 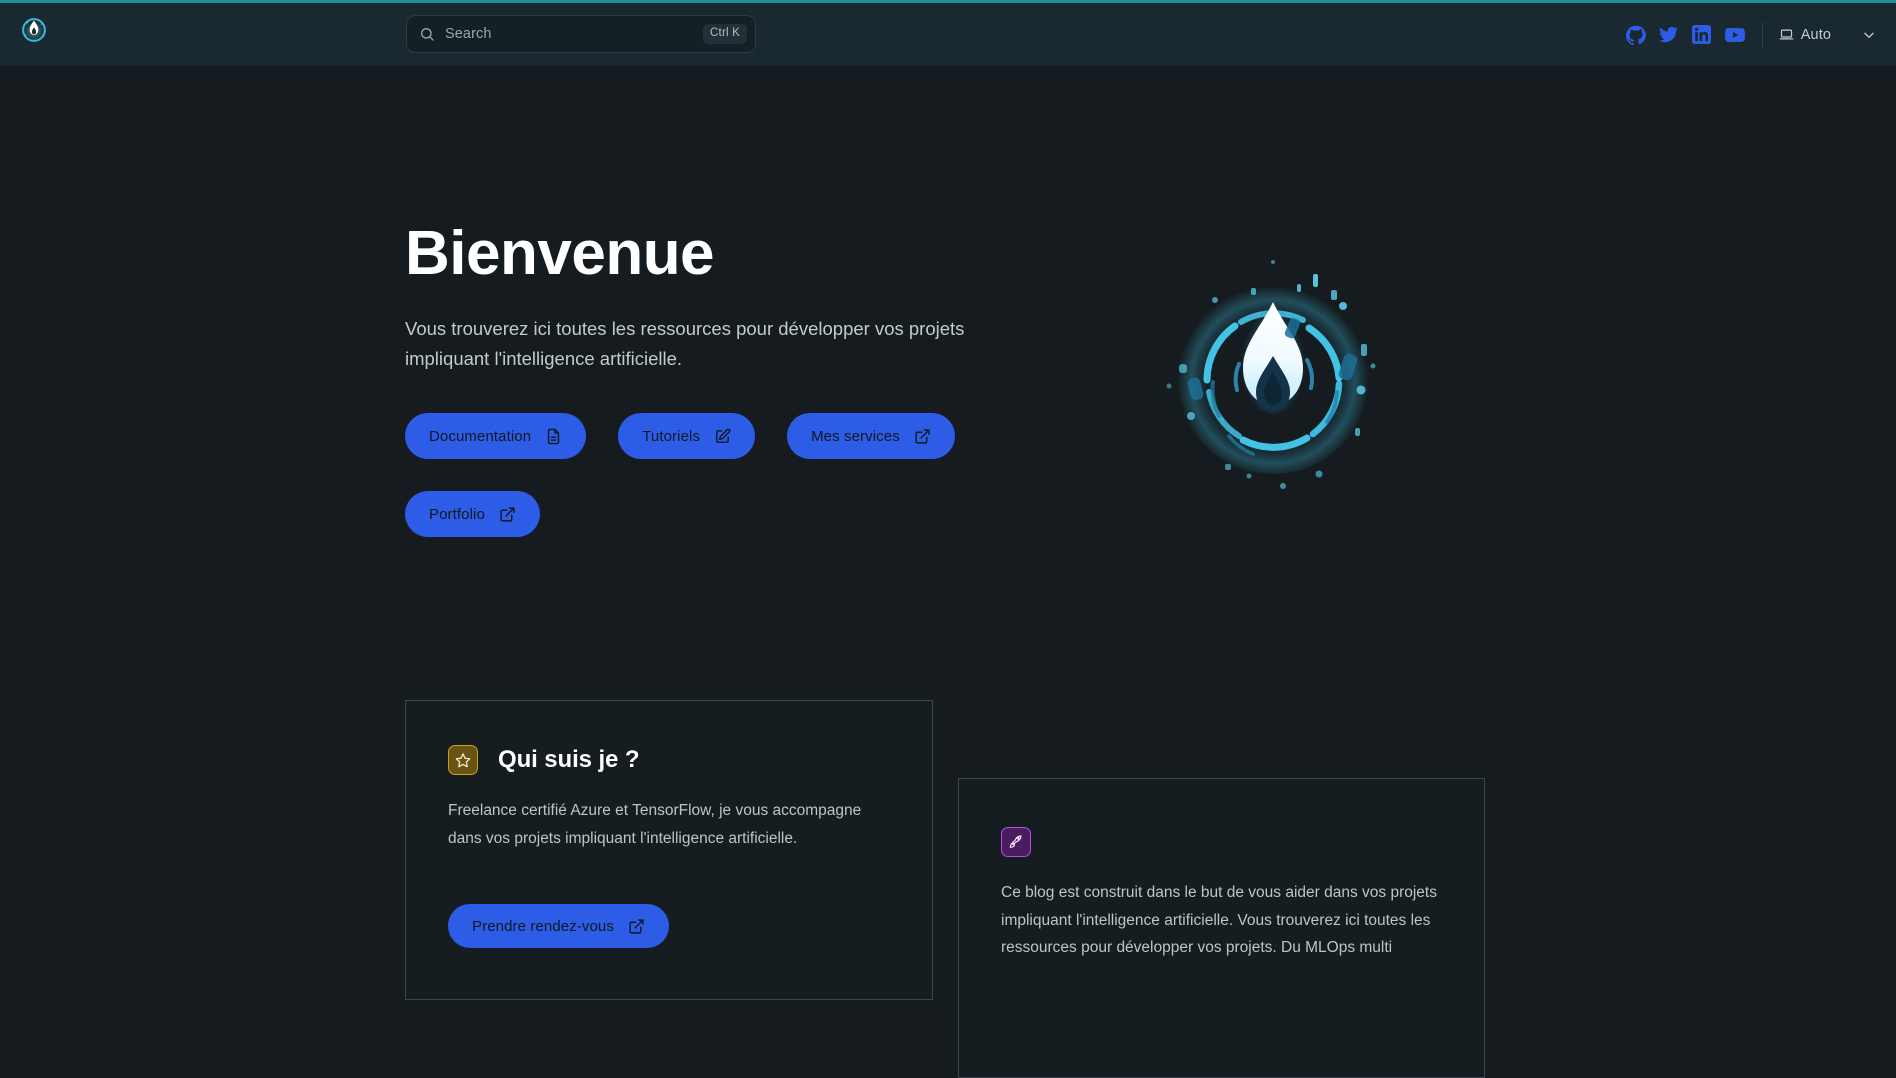 What do you see at coordinates (669, 900) in the screenshot?
I see `about-card-cta-wrap: Prendre rendez-vous` at bounding box center [669, 900].